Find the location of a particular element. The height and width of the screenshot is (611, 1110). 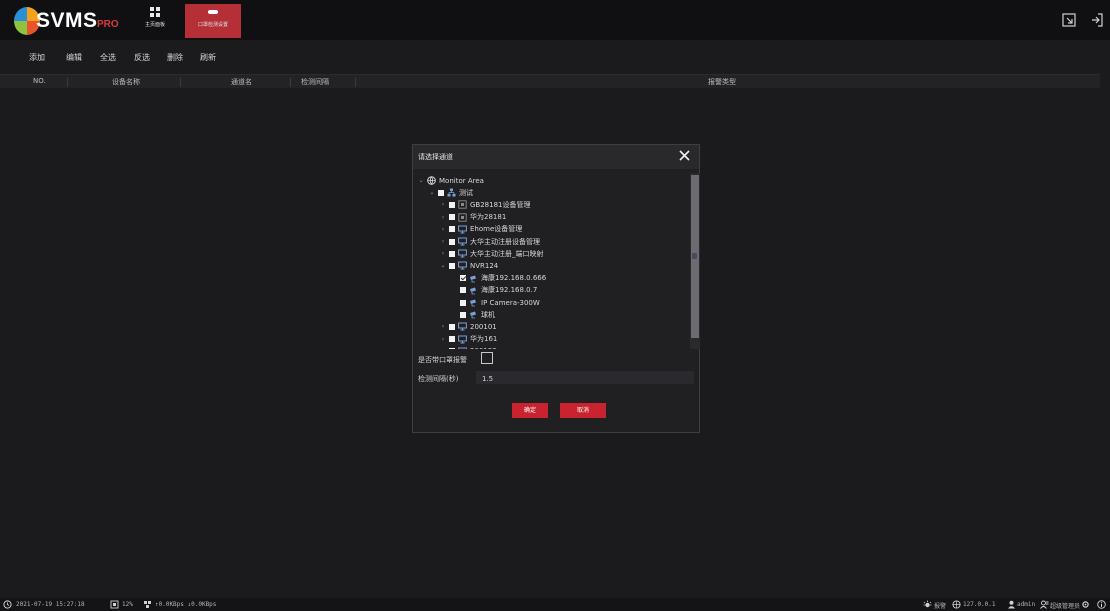

alarm-icon is located at coordinates (927, 604).